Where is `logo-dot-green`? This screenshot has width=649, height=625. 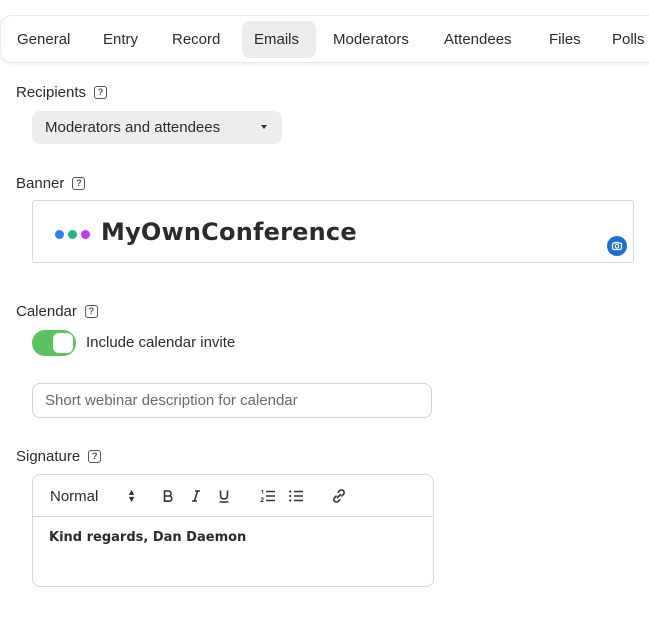 logo-dot-green is located at coordinates (72, 234).